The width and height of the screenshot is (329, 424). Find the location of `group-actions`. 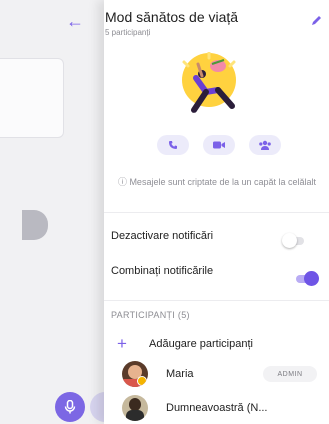

group-actions is located at coordinates (219, 145).